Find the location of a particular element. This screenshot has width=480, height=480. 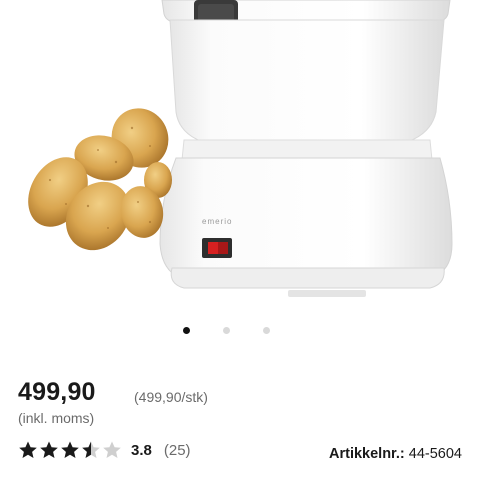

svg-text: emerio is located at coordinates (217, 221).